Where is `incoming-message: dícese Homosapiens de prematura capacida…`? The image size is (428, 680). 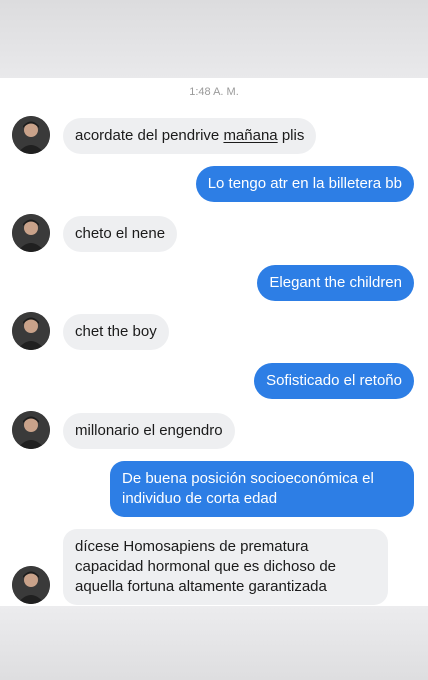
incoming-message: dícese Homosapiens de prematura capacida… is located at coordinates (225, 567).